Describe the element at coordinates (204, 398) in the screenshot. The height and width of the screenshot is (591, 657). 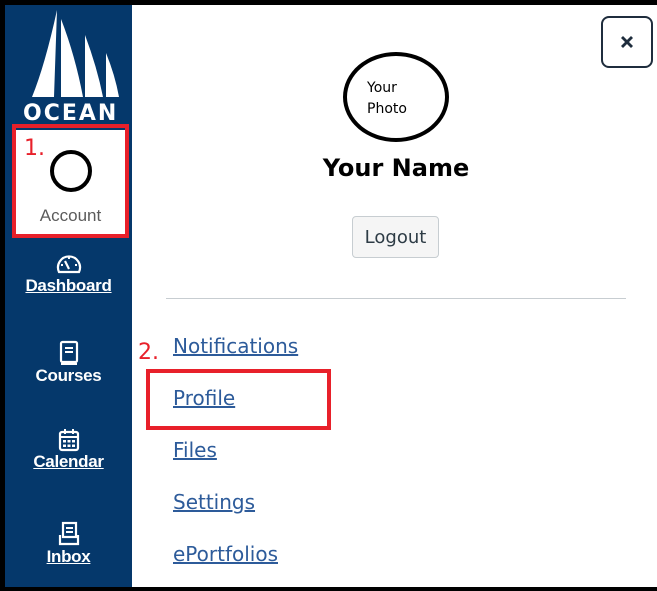
I see `link-profile: Profile` at that location.